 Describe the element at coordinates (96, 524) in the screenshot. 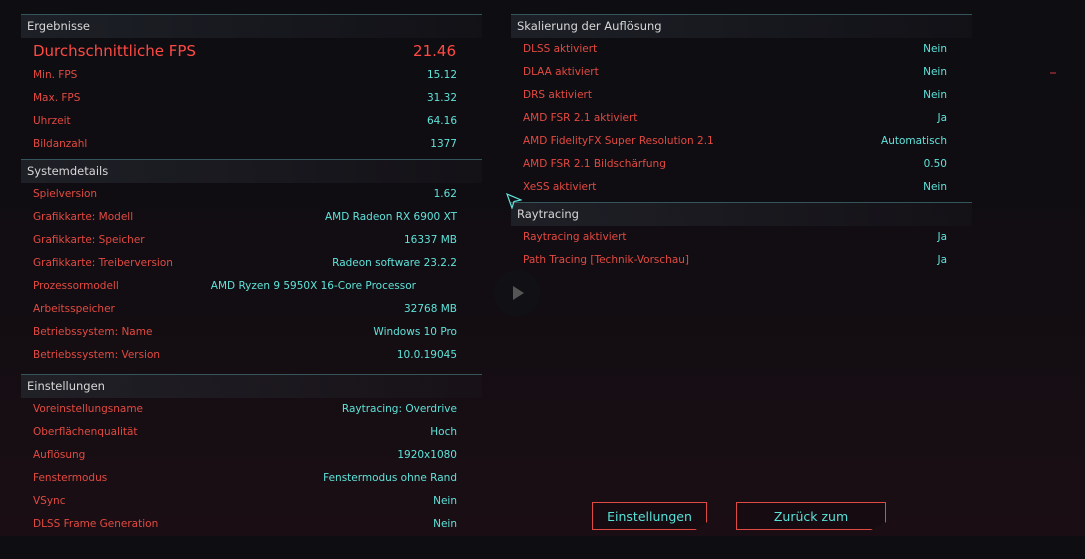

I see `row-label: DLSS Frame Generation` at that location.